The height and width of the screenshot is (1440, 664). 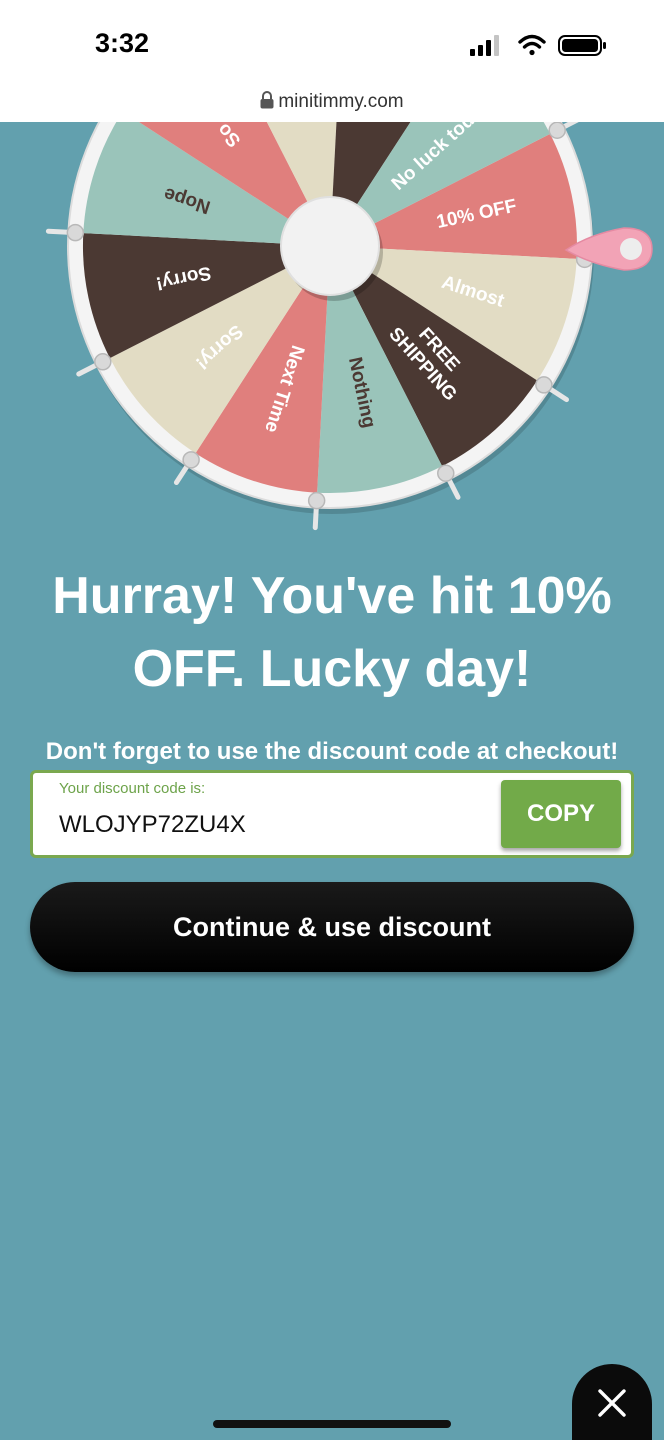 What do you see at coordinates (267, 100) in the screenshot?
I see `lock-icon` at bounding box center [267, 100].